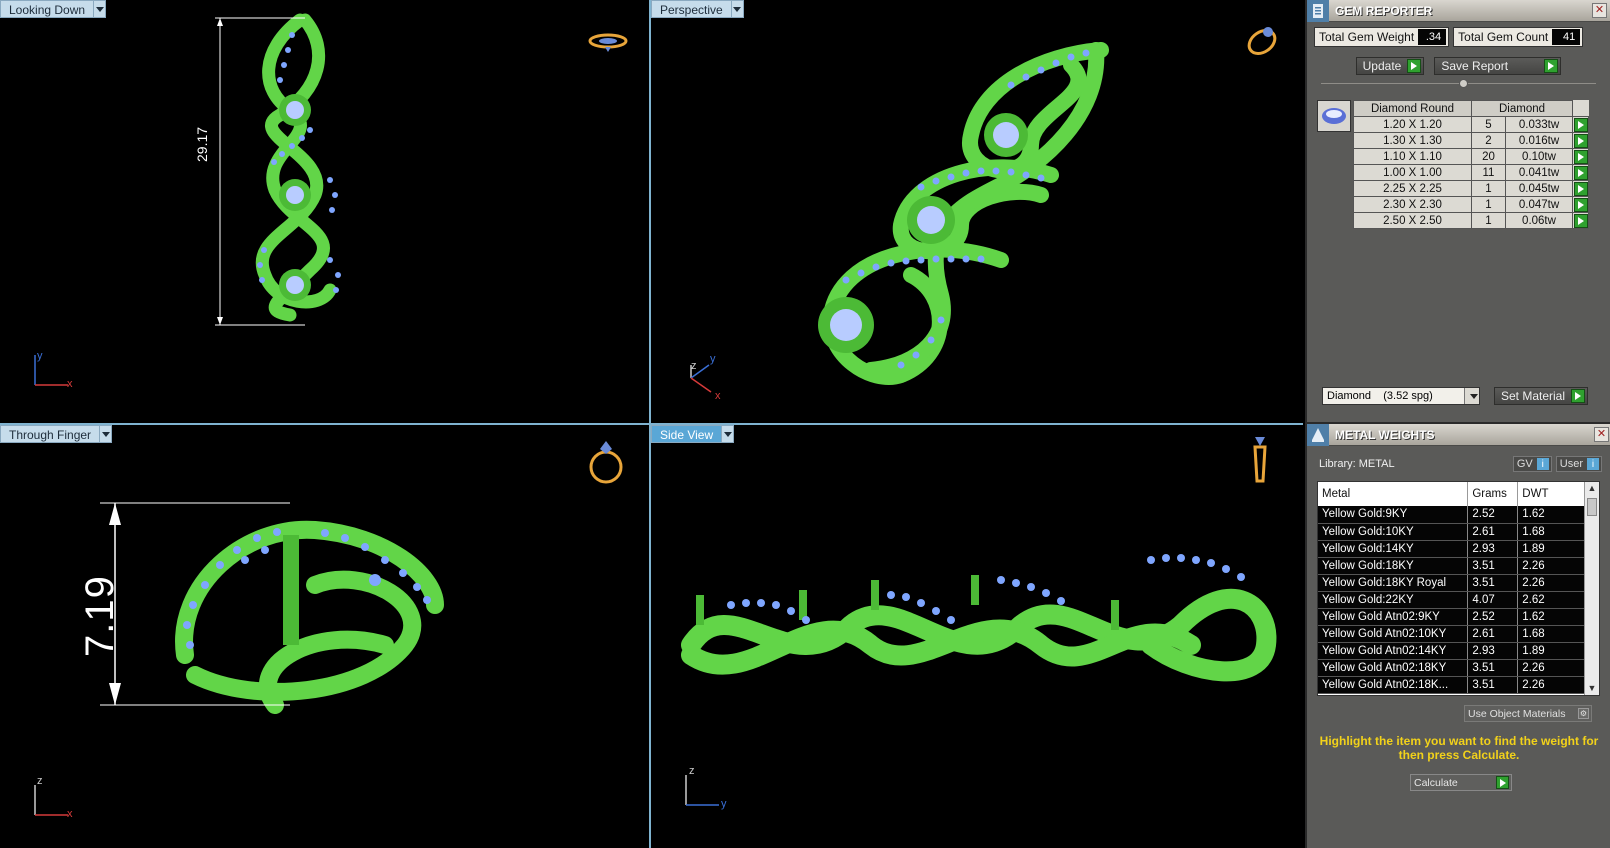 The height and width of the screenshot is (848, 1610). I want to click on update-button-label: Update, so click(1382, 66).